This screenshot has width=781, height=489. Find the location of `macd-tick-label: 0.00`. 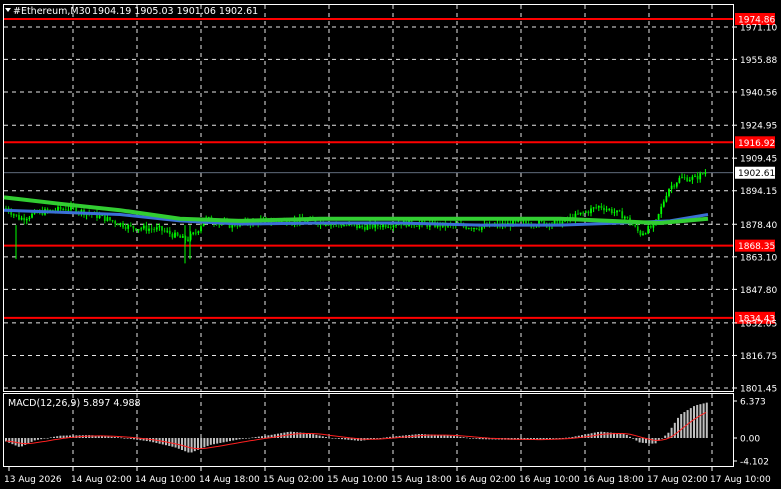

macd-tick-label: 0.00 is located at coordinates (750, 440).